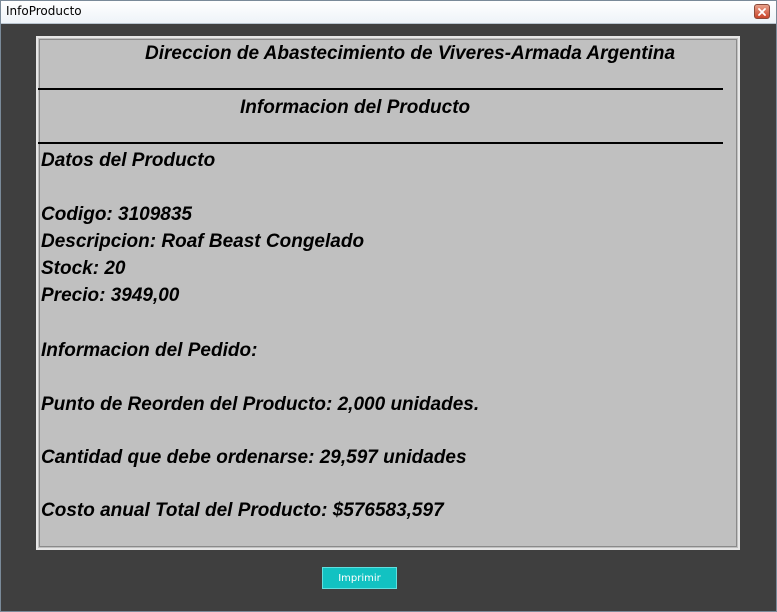  What do you see at coordinates (83, 268) in the screenshot?
I see `product-stock: Stock: 20` at bounding box center [83, 268].